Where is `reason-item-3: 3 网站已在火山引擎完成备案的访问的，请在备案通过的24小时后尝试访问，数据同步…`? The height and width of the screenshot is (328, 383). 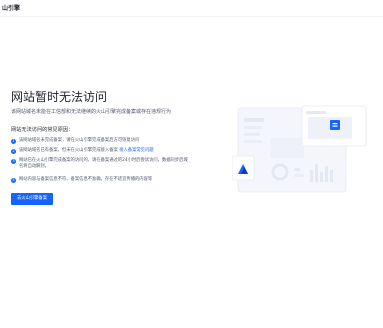
reason-item-3: 3 网站已在火山引擎完成备案的访问的，请在备案通过的24小时后尝试访问，数据同步… is located at coordinates (101, 164).